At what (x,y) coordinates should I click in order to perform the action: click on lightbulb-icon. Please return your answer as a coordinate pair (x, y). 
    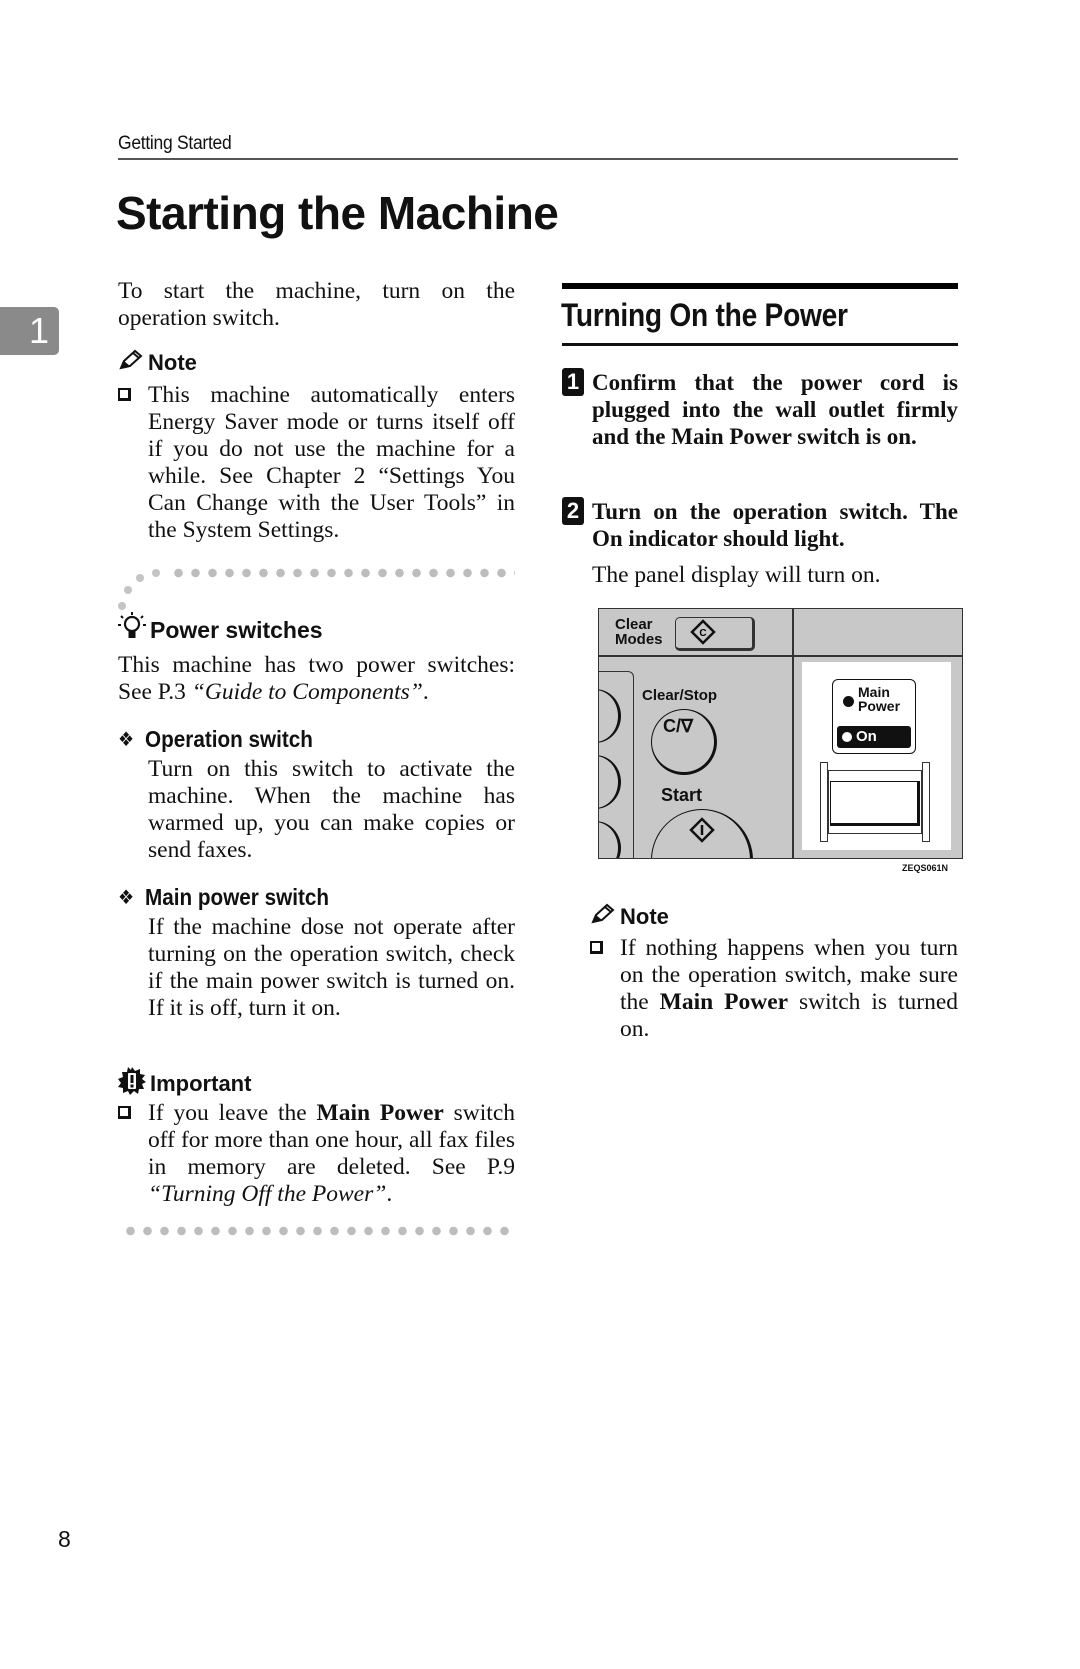
    Looking at the image, I should click on (132, 630).